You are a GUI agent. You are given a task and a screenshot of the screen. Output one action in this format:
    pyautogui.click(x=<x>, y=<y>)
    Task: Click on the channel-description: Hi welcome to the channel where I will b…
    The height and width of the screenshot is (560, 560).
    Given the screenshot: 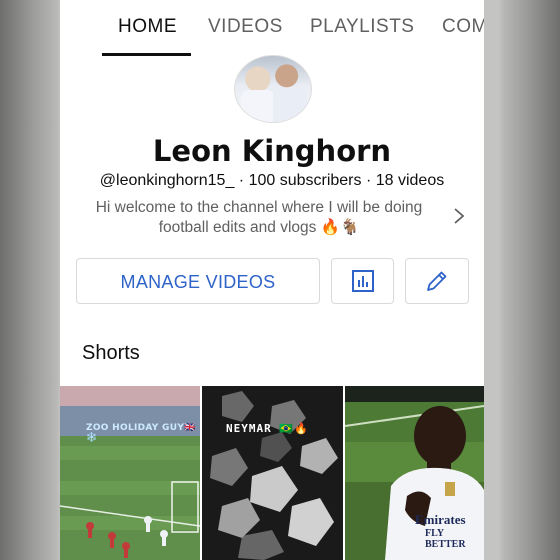 What is the action you would take?
    pyautogui.click(x=259, y=218)
    